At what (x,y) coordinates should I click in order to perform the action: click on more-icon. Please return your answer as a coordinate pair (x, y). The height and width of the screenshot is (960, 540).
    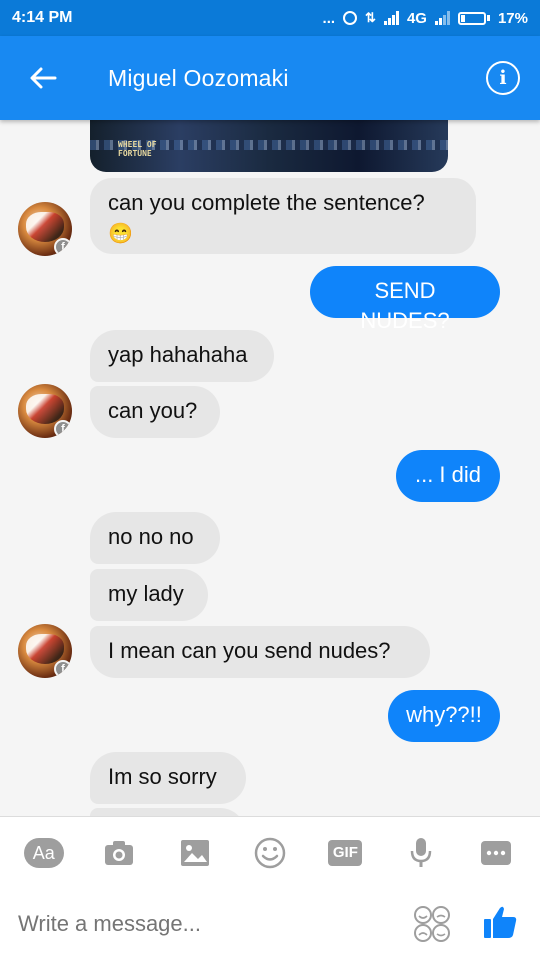
    Looking at the image, I should click on (496, 852).